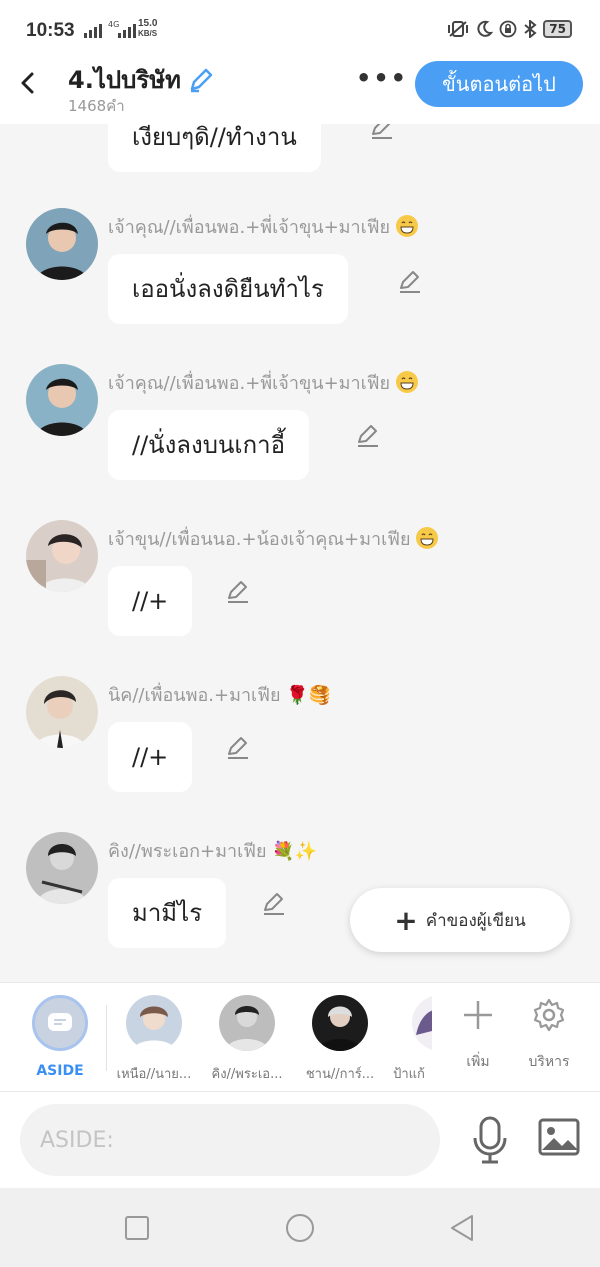 The width and height of the screenshot is (600, 1267). I want to click on author-note-label: คำของผู้เขียน, so click(475, 920).